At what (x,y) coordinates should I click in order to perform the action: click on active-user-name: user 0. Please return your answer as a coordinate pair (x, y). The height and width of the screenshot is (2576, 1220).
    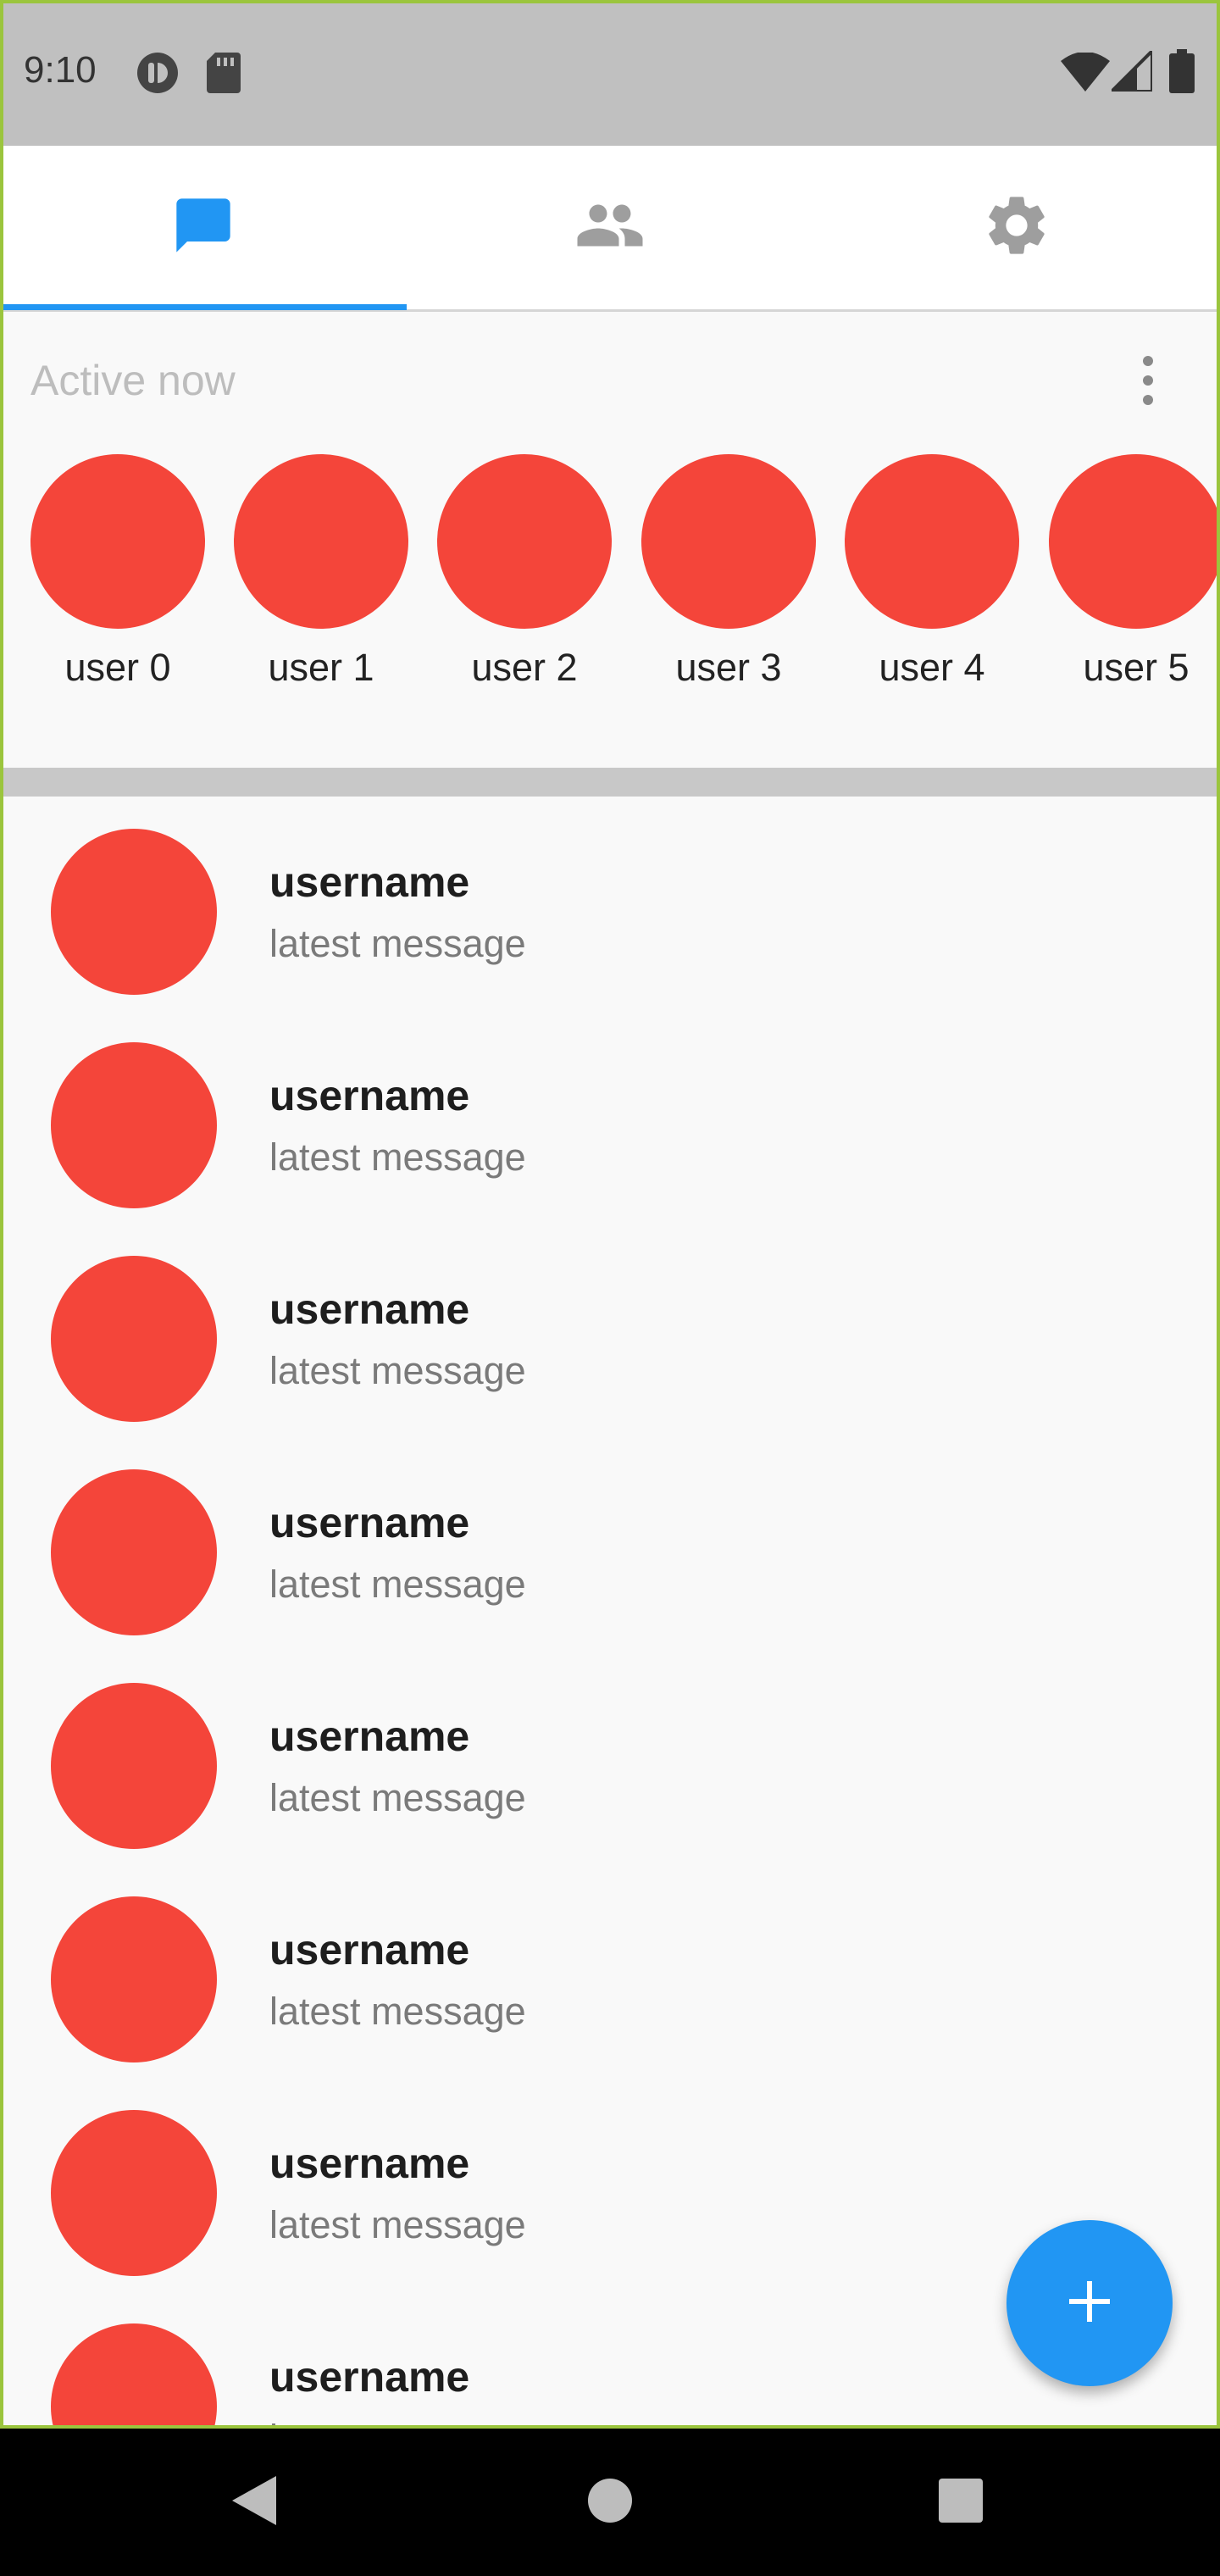
    Looking at the image, I should click on (117, 667).